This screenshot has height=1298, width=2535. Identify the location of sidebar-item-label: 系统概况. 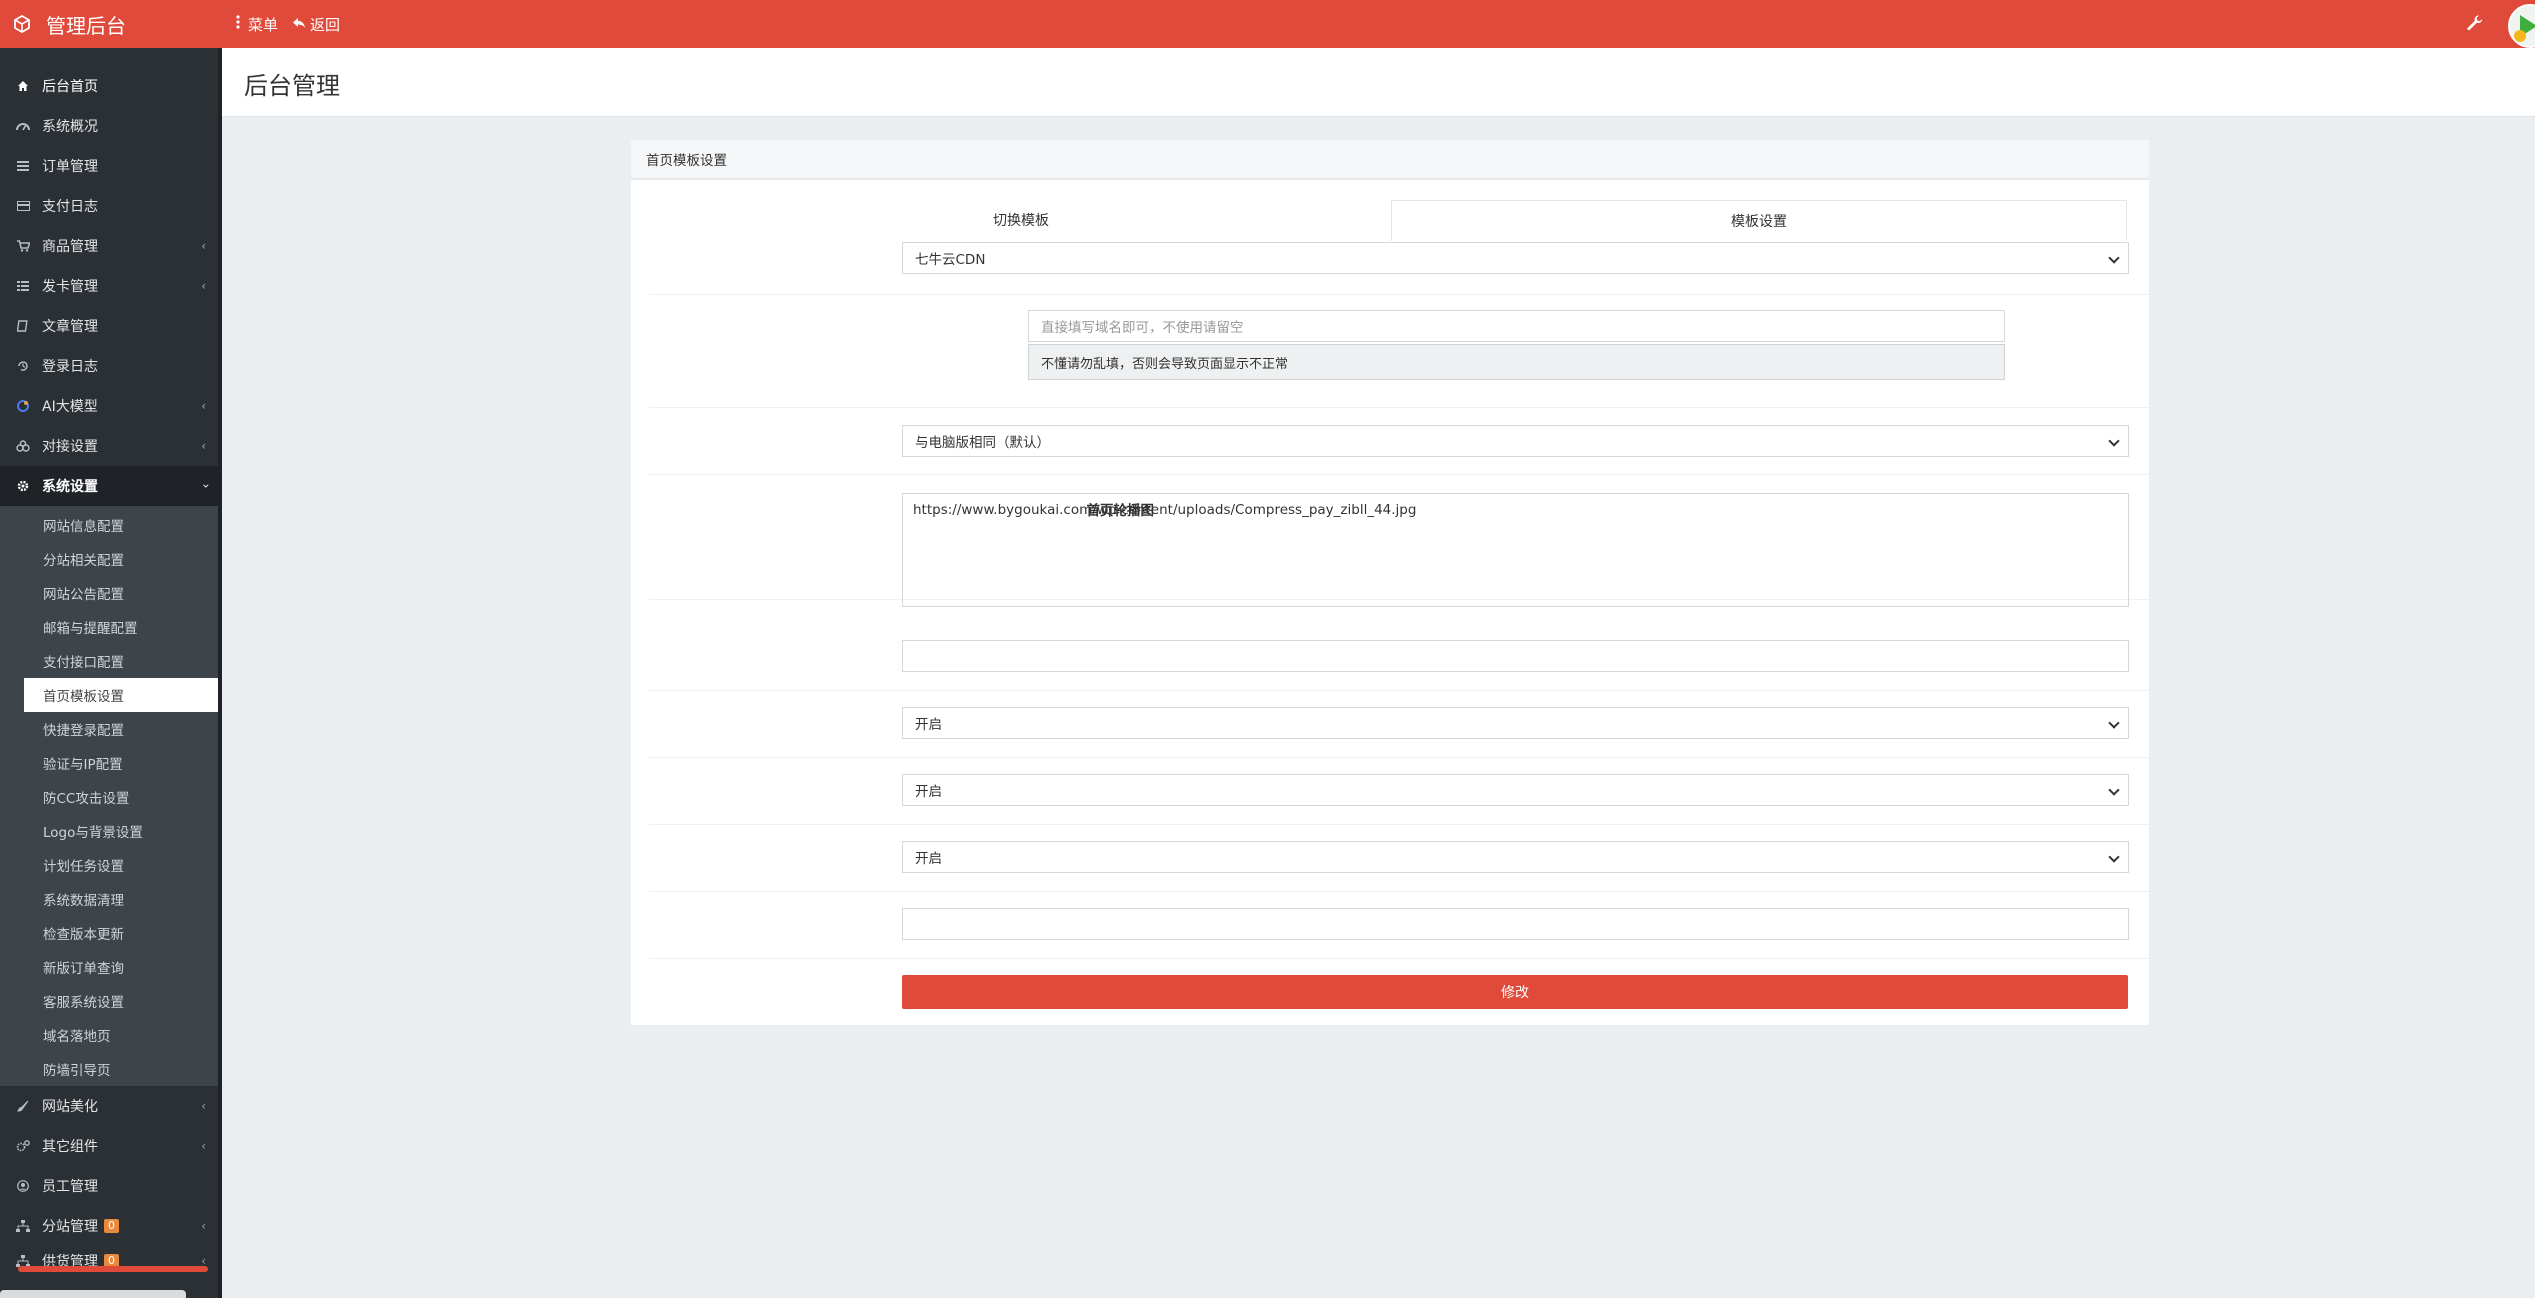
(70, 127).